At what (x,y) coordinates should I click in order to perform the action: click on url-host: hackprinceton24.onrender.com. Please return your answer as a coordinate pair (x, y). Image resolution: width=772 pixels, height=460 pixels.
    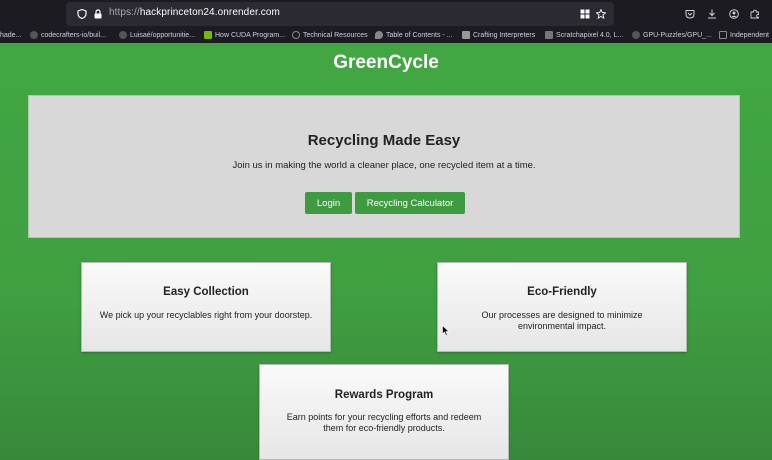
    Looking at the image, I should click on (209, 12).